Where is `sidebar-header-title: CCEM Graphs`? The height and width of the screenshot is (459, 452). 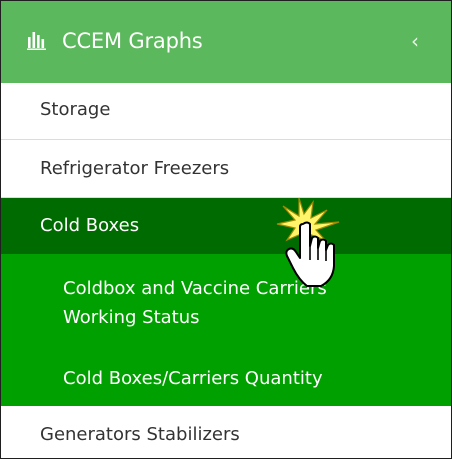 sidebar-header-title: CCEM Graphs is located at coordinates (132, 41).